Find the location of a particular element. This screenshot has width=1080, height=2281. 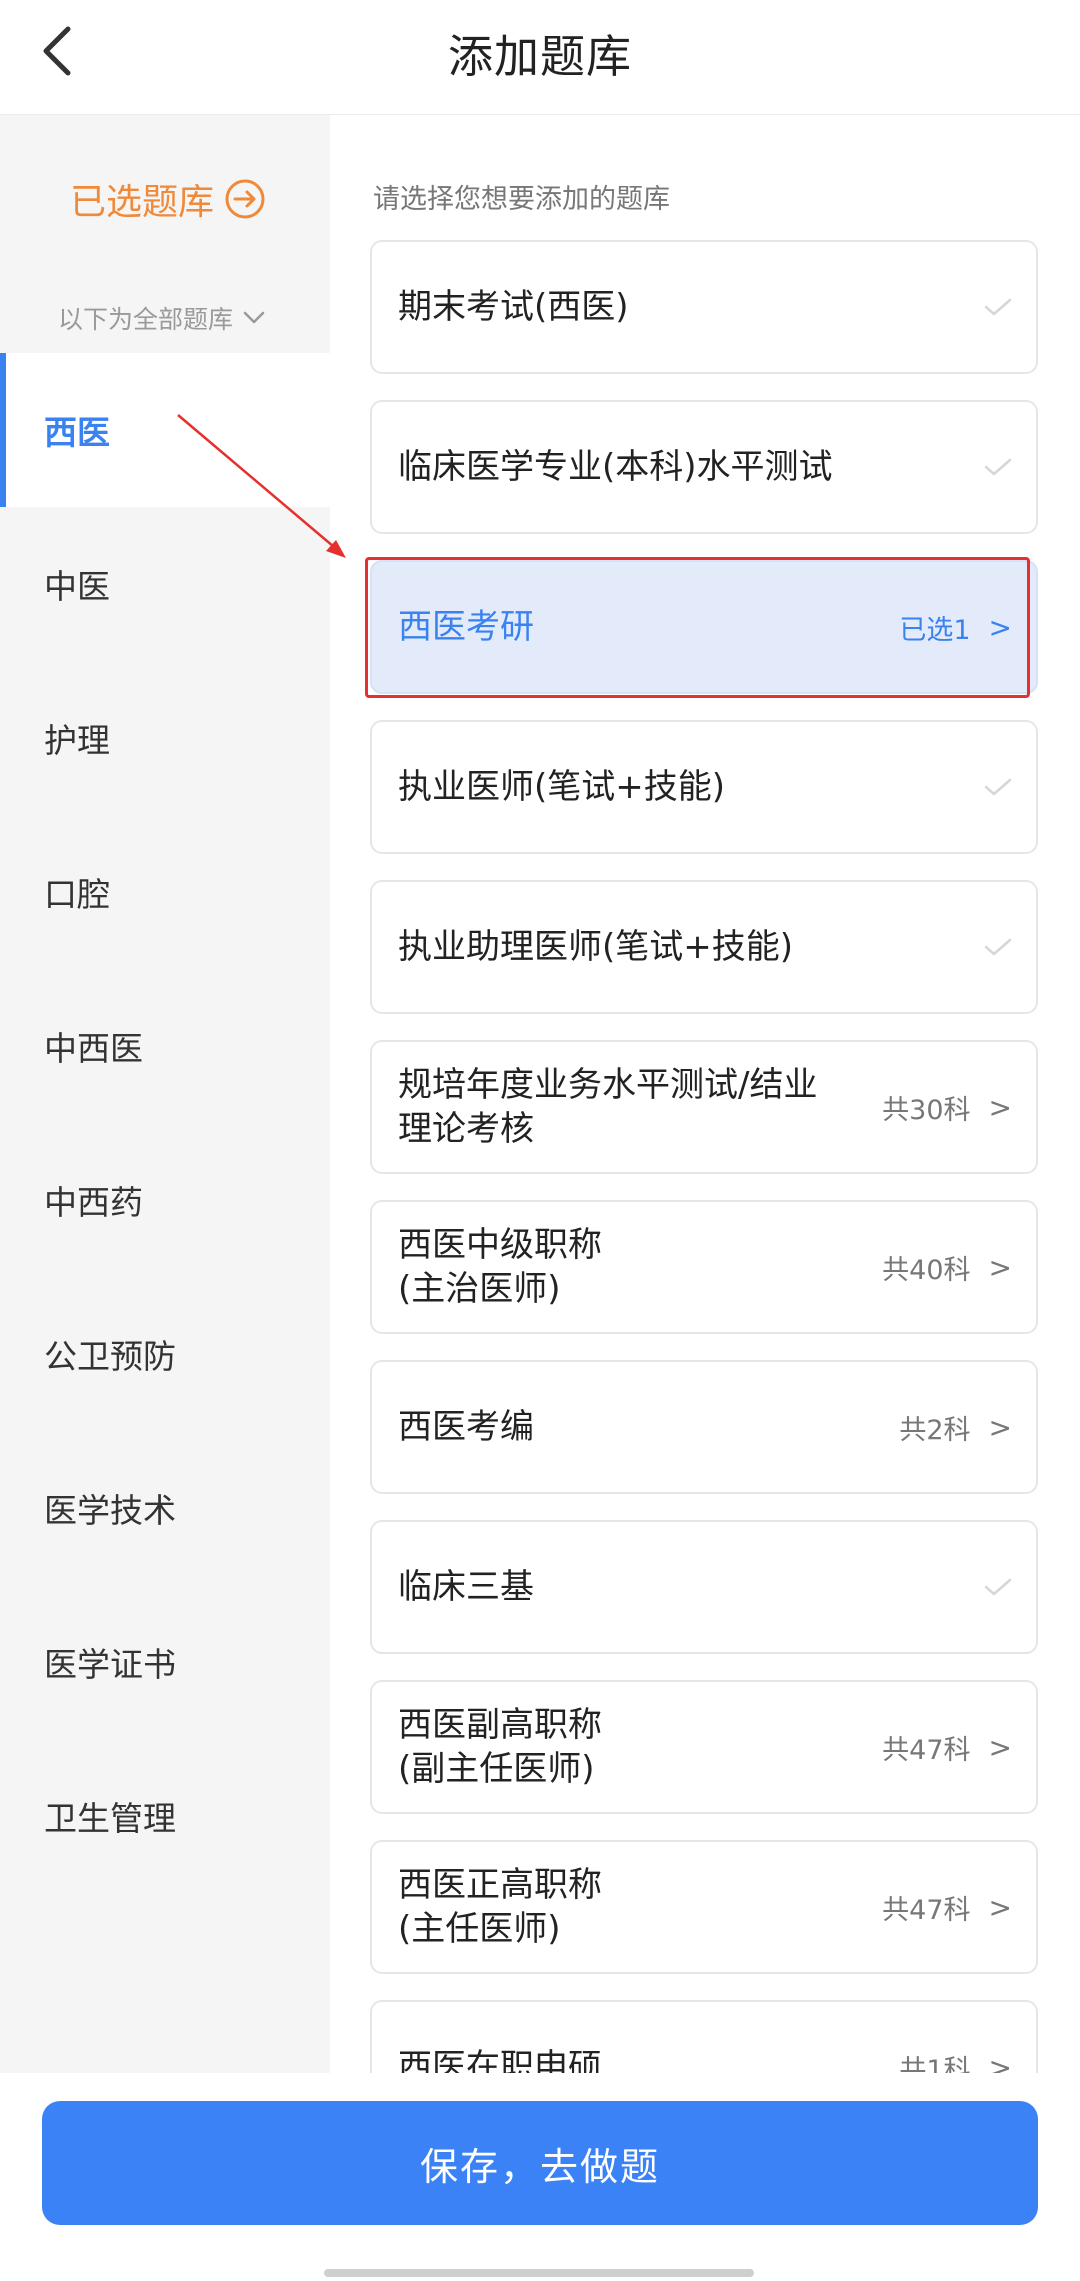

category-label: 口腔 is located at coordinates (77, 894).